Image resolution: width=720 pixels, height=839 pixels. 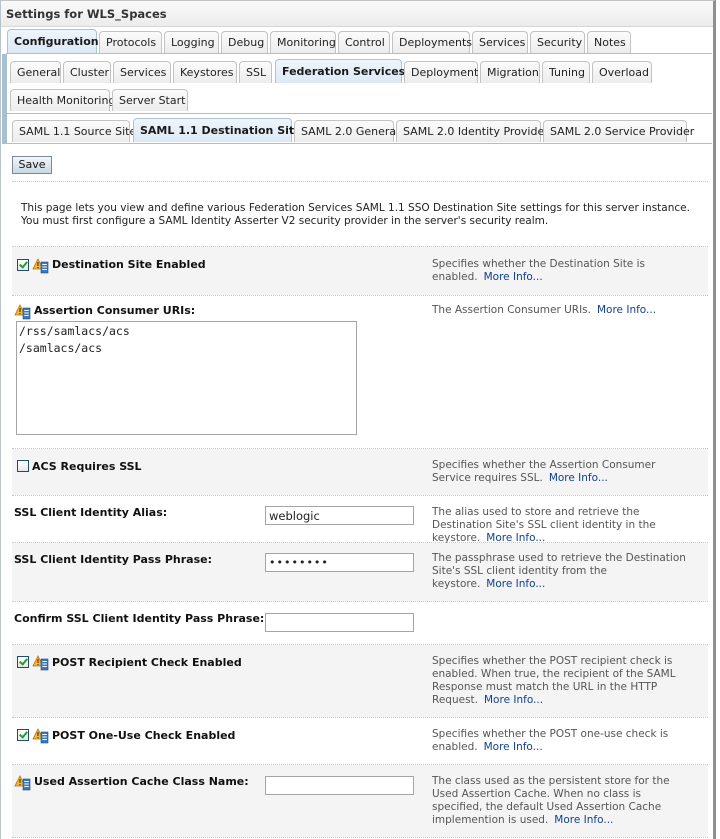 I want to click on tab-notes: Notes, so click(x=609, y=42).